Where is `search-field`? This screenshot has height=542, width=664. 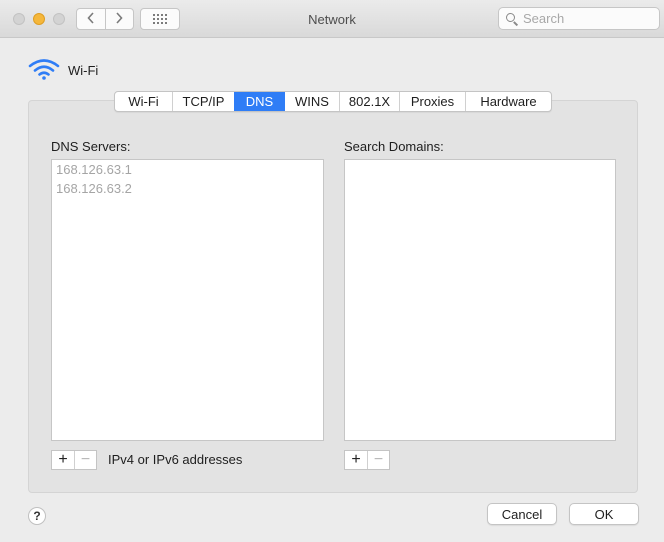 search-field is located at coordinates (579, 18).